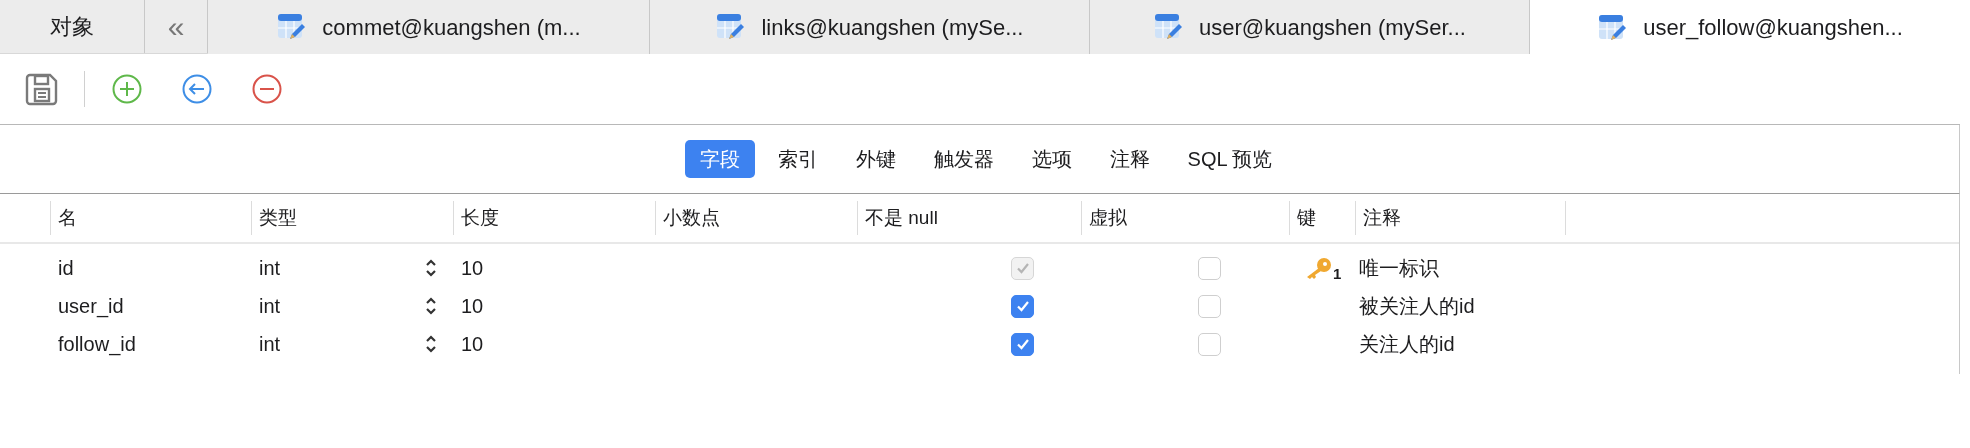  I want to click on section-tab: SQL 预览, so click(1230, 159).